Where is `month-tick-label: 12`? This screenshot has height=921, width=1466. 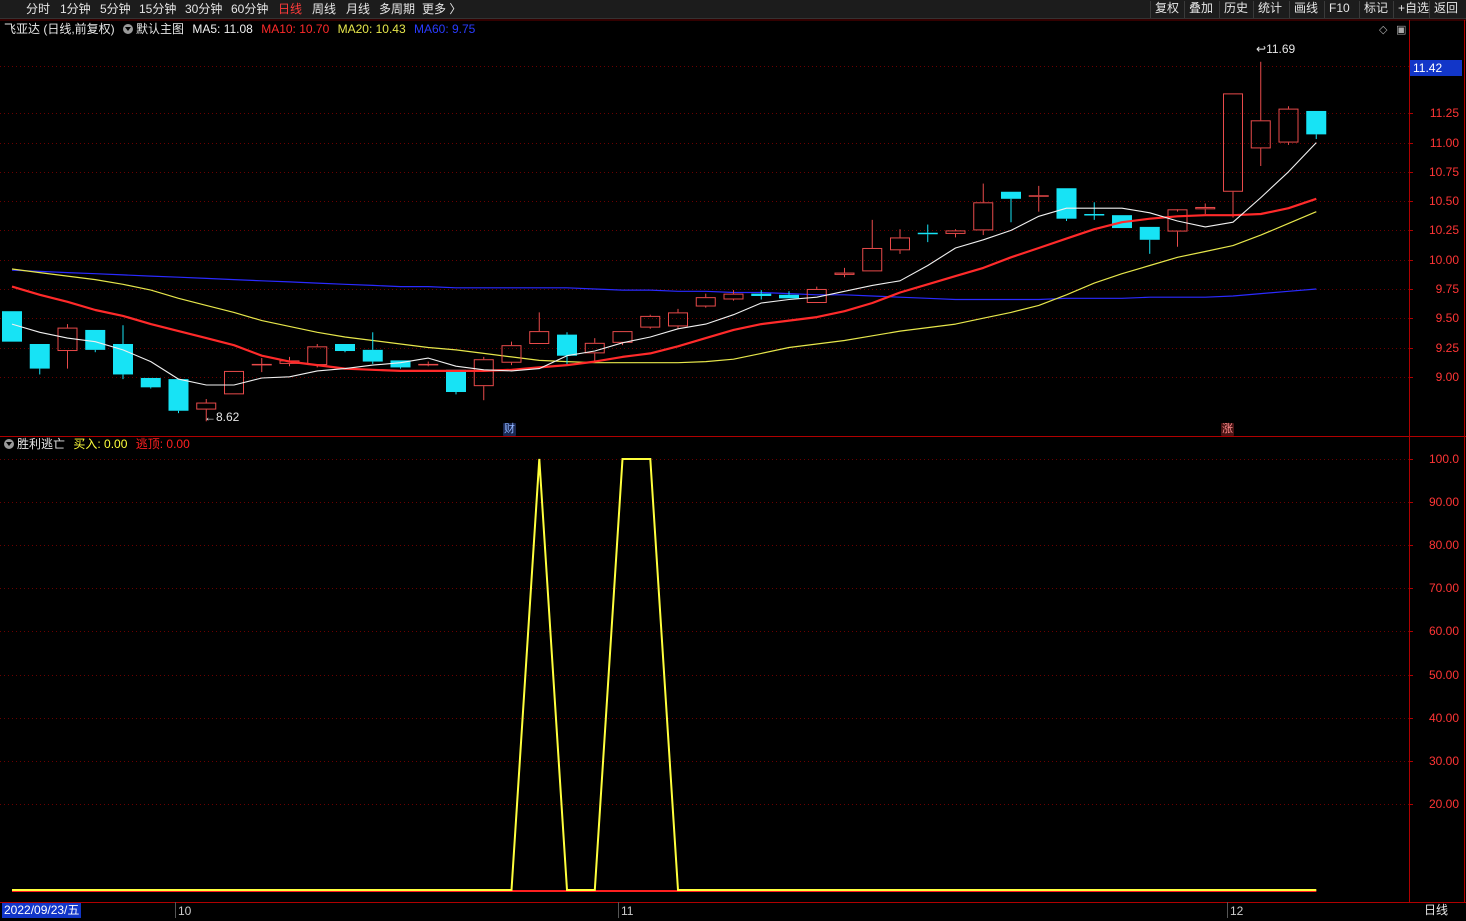 month-tick-label: 12 is located at coordinates (1237, 911).